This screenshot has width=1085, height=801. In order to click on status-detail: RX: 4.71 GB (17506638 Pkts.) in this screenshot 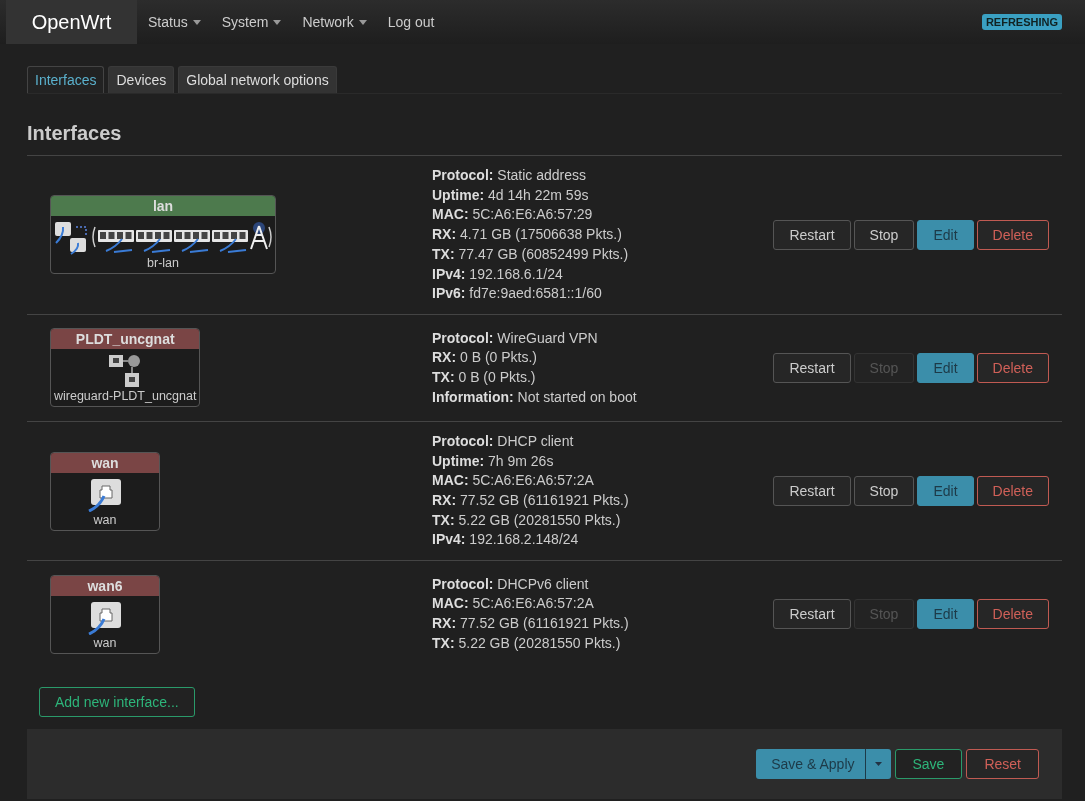, I will do `click(527, 235)`.